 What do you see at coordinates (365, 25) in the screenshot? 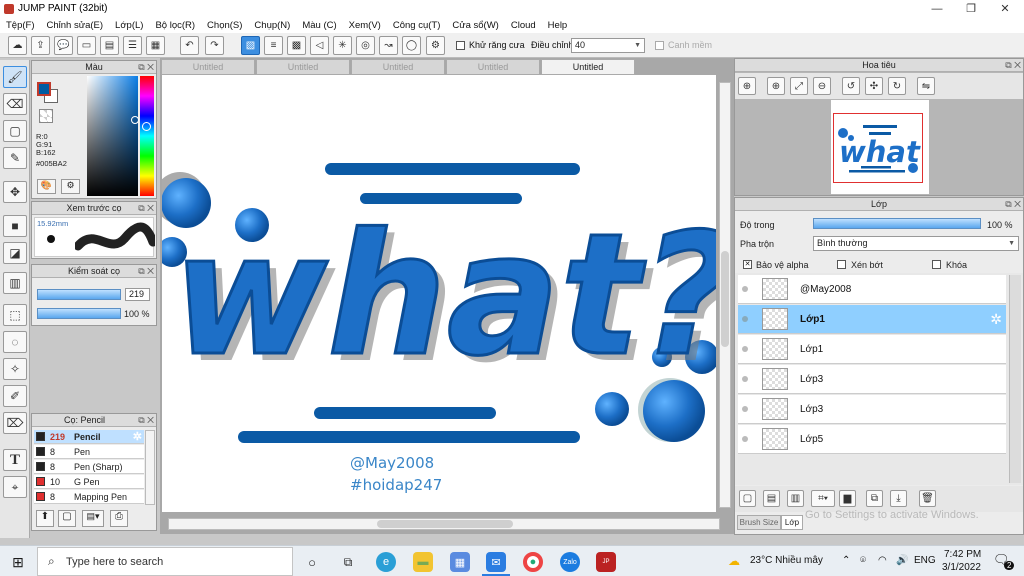
I see `menu-view: Xem(V)` at bounding box center [365, 25].